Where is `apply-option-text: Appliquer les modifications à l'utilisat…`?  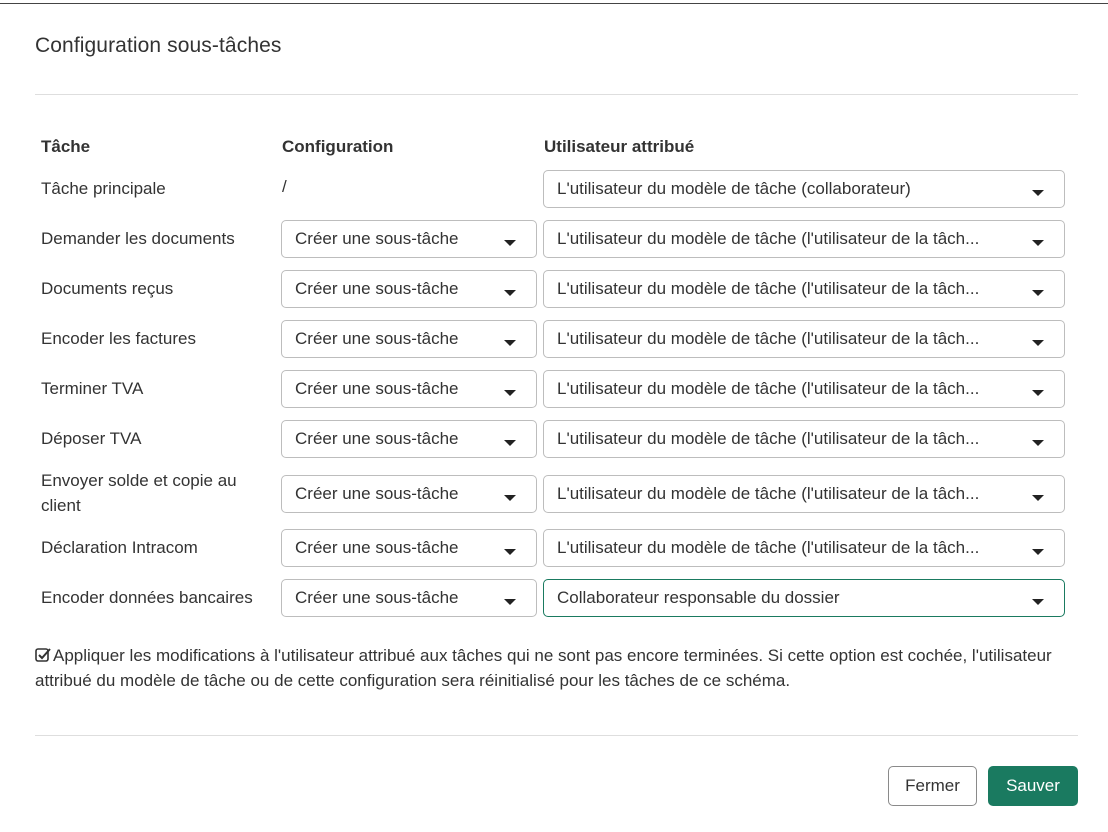 apply-option-text: Appliquer les modifications à l'utilisat… is located at coordinates (543, 668).